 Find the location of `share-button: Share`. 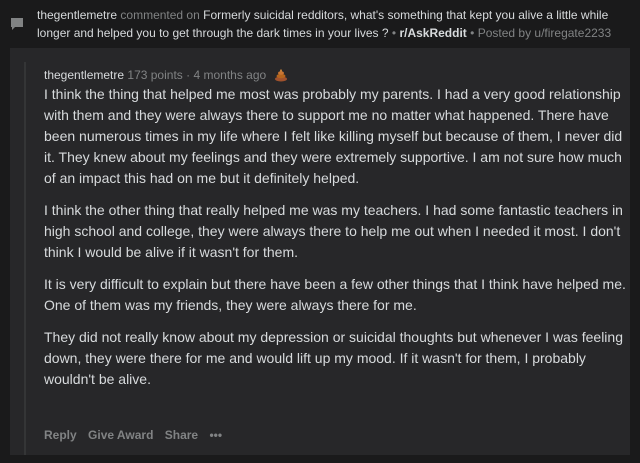

share-button: Share is located at coordinates (181, 435).